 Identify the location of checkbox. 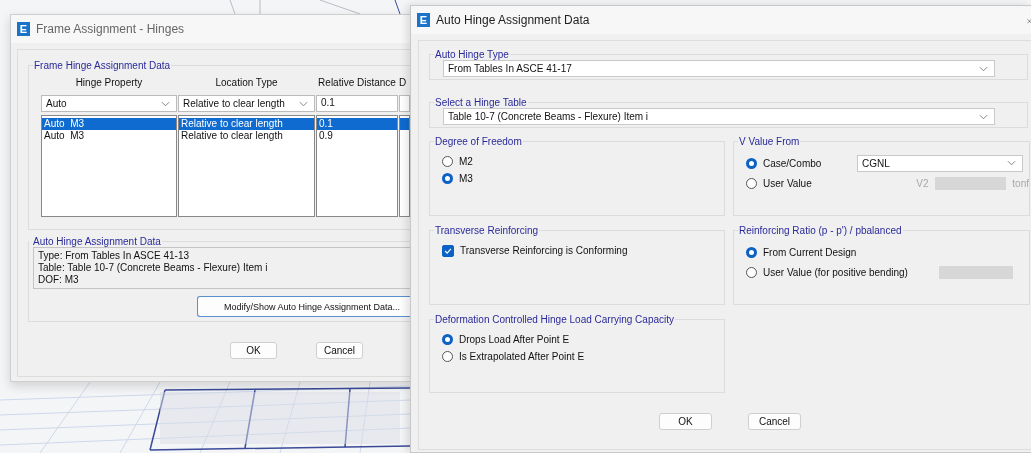
(448, 250).